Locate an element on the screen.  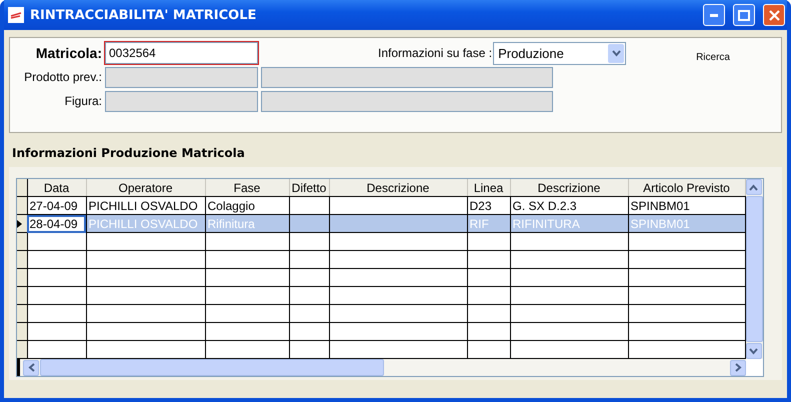
minimize-button is located at coordinates (714, 15).